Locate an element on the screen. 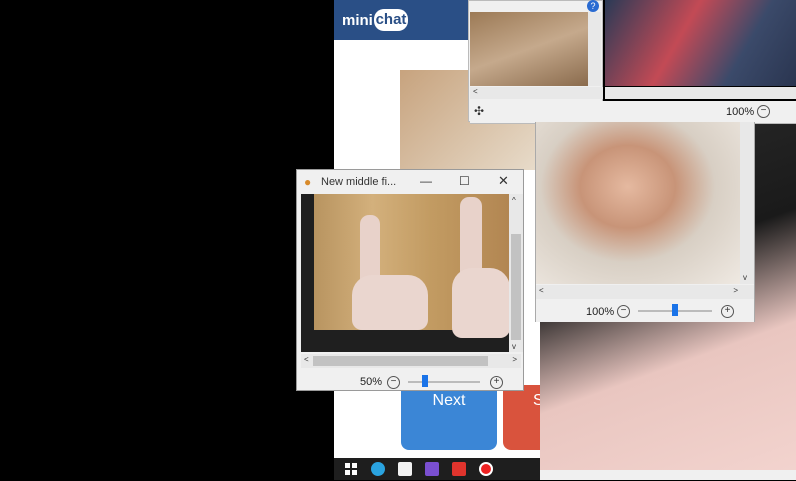 The height and width of the screenshot is (481, 796). minichat-logo-chat: chat is located at coordinates (391, 20).